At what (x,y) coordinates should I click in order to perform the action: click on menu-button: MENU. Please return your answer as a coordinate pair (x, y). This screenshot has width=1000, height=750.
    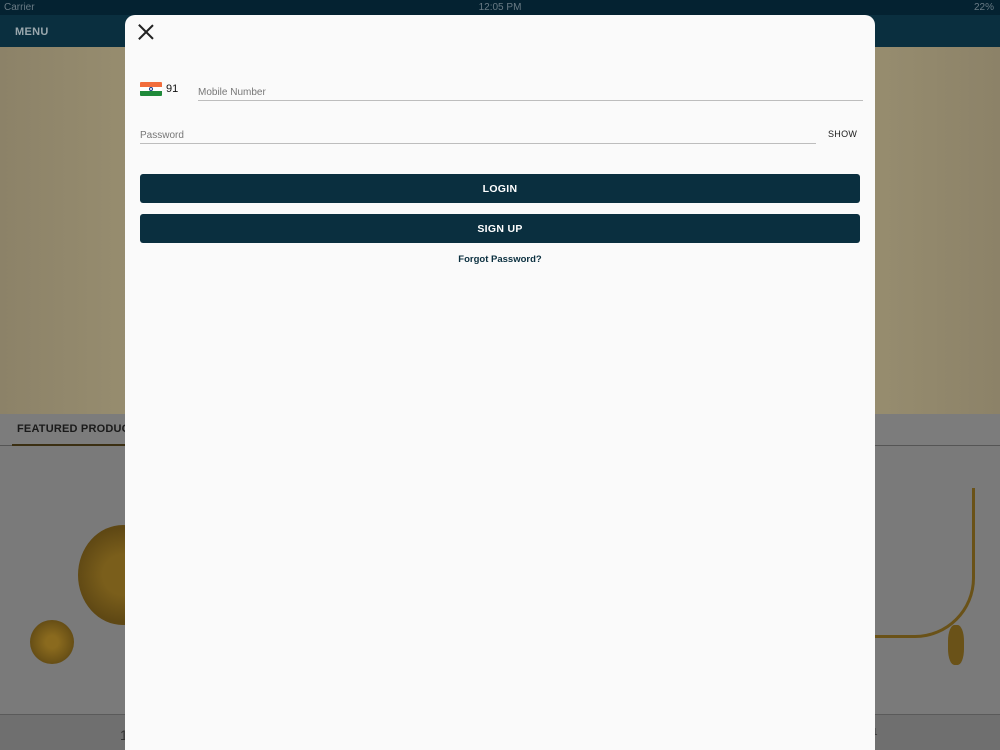
    Looking at the image, I should click on (32, 32).